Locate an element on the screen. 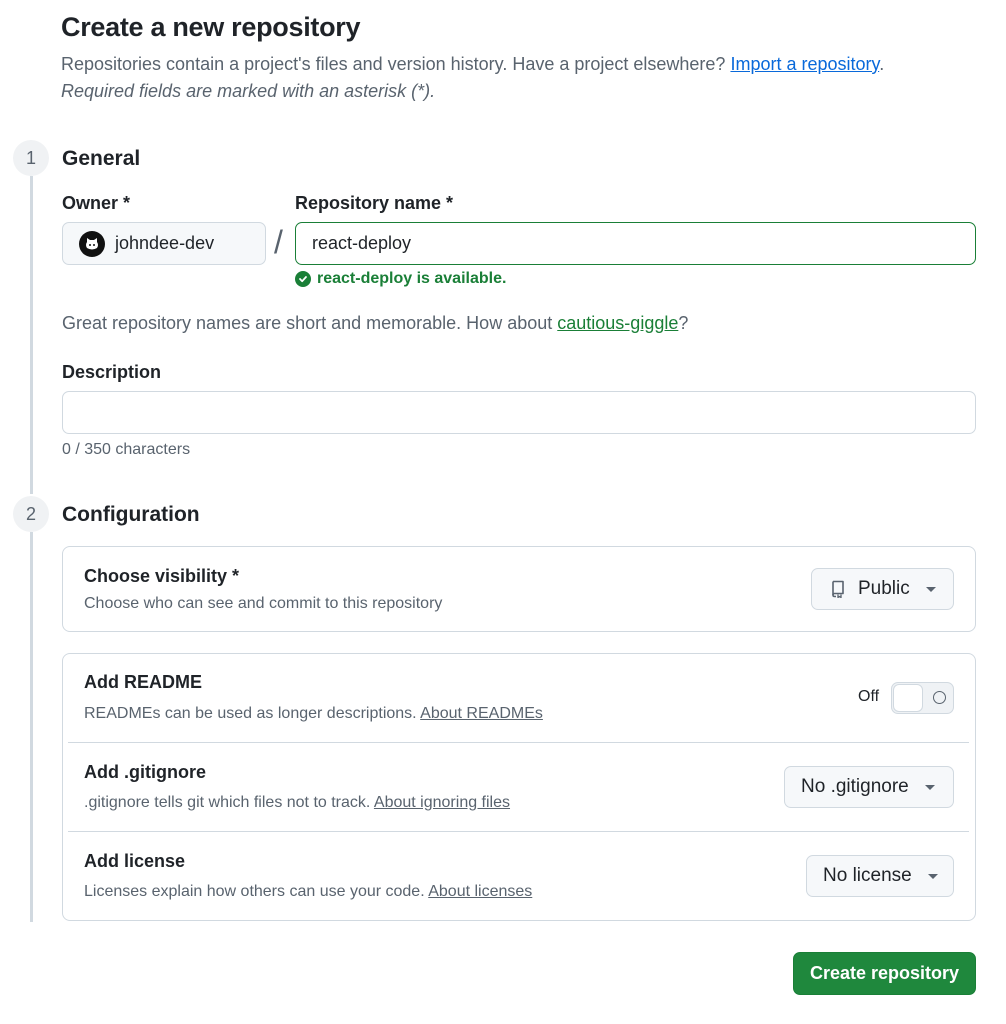 This screenshot has height=1024, width=1006. gitignore-dropdown: No .gitignore is located at coordinates (869, 787).